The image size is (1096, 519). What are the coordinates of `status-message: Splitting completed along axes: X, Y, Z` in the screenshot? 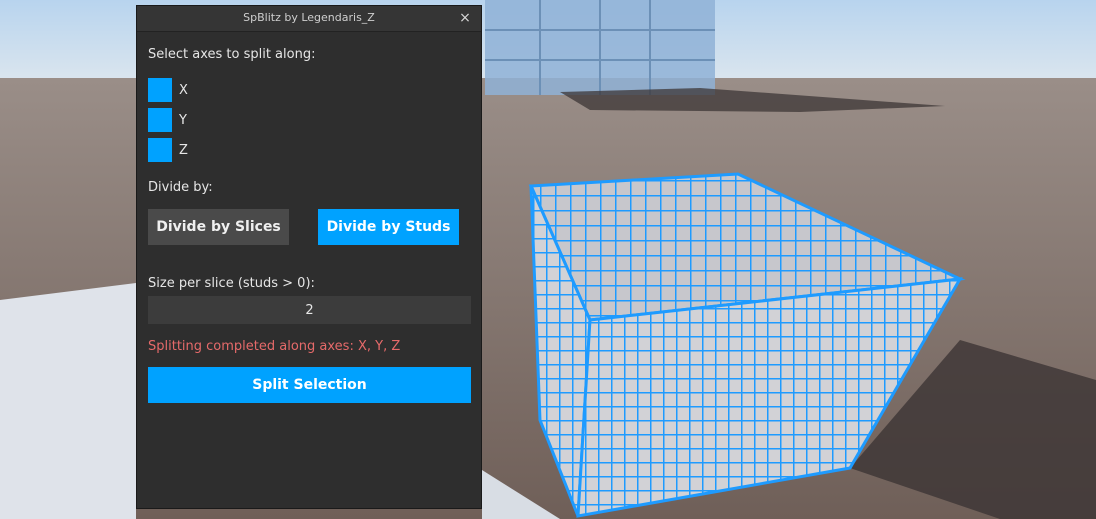 It's located at (274, 346).